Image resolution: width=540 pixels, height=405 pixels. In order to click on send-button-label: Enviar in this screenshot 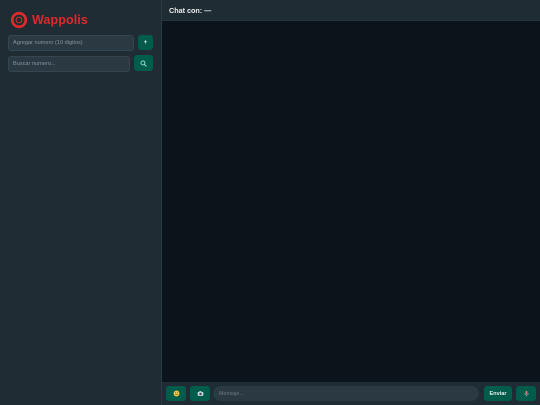, I will do `click(498, 393)`.